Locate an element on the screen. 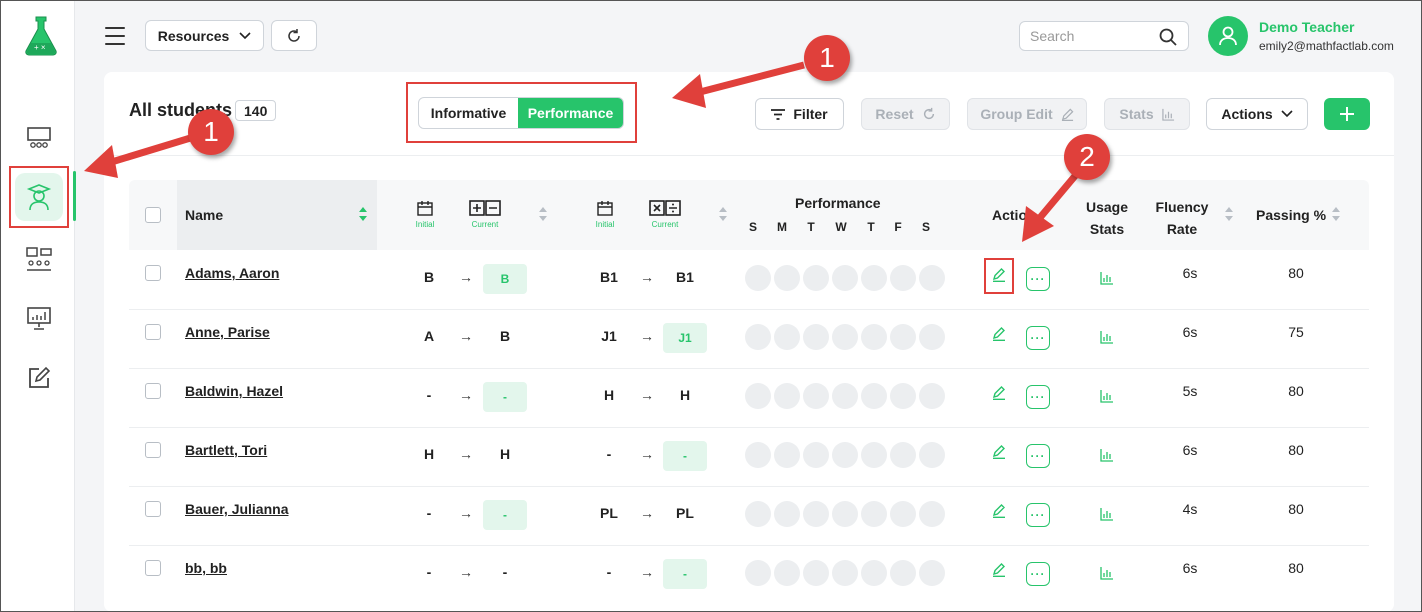  app-logo-icon: + × is located at coordinates (41, 36).